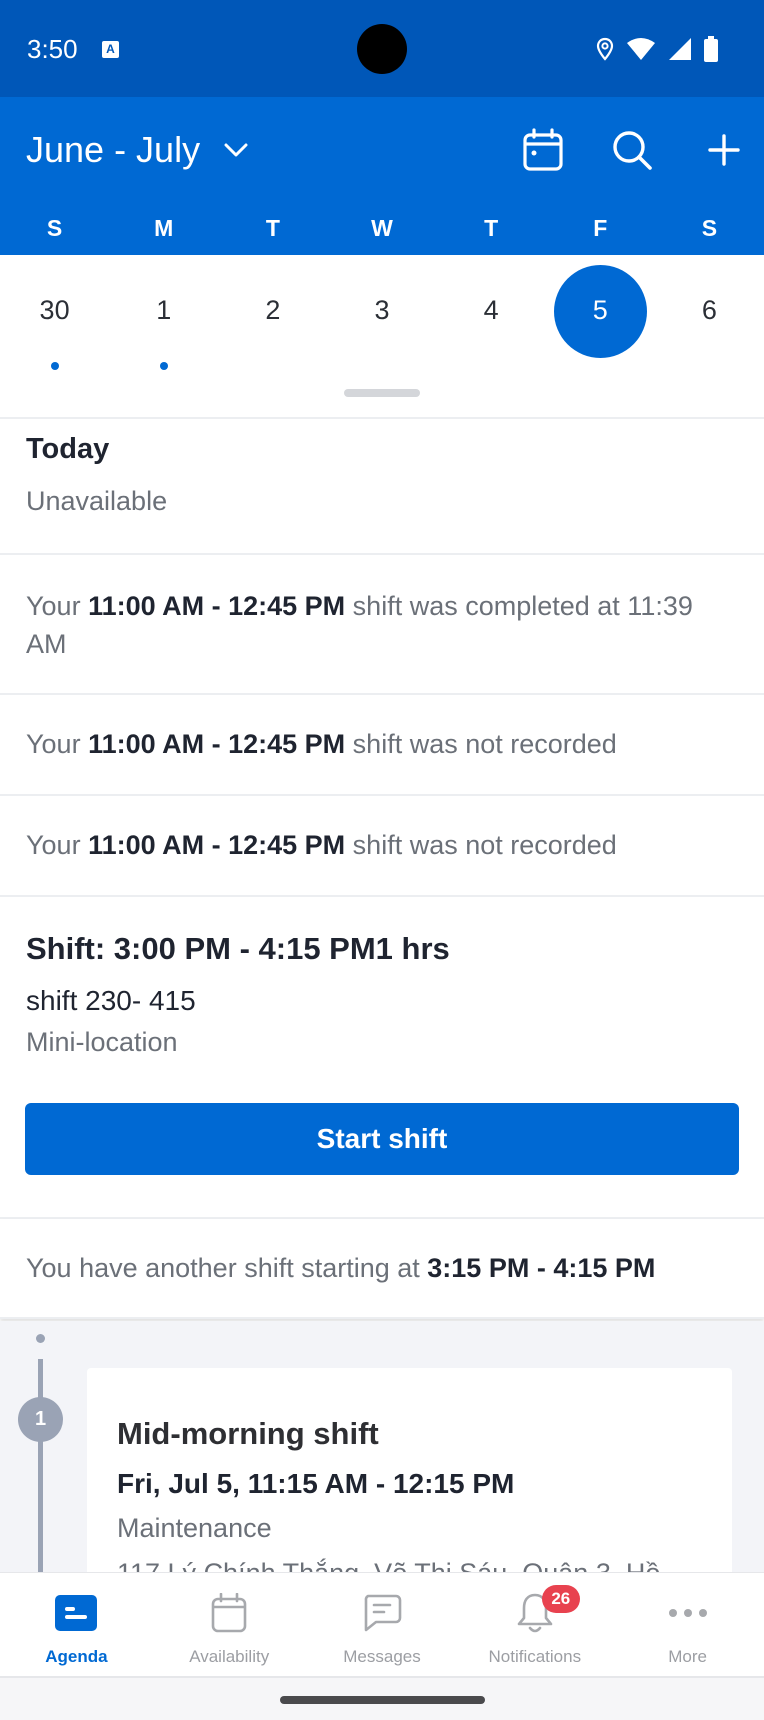  I want to click on tab-agenda: Agenda, so click(76, 1624).